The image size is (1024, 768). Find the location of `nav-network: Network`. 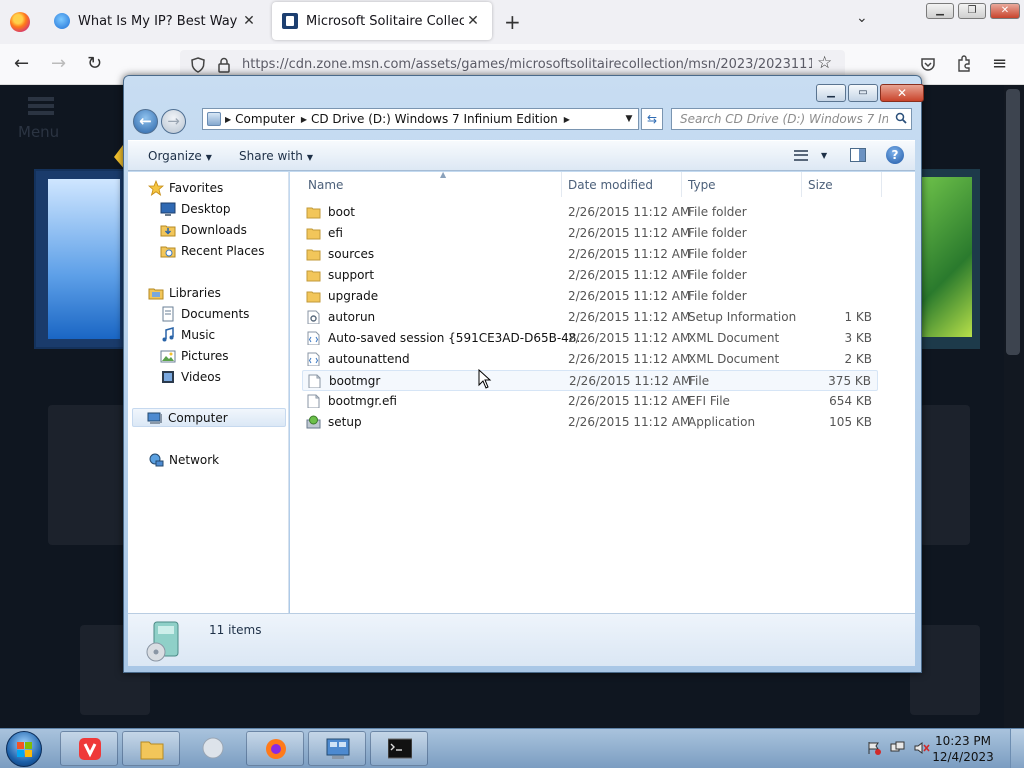

nav-network: Network is located at coordinates (183, 459).